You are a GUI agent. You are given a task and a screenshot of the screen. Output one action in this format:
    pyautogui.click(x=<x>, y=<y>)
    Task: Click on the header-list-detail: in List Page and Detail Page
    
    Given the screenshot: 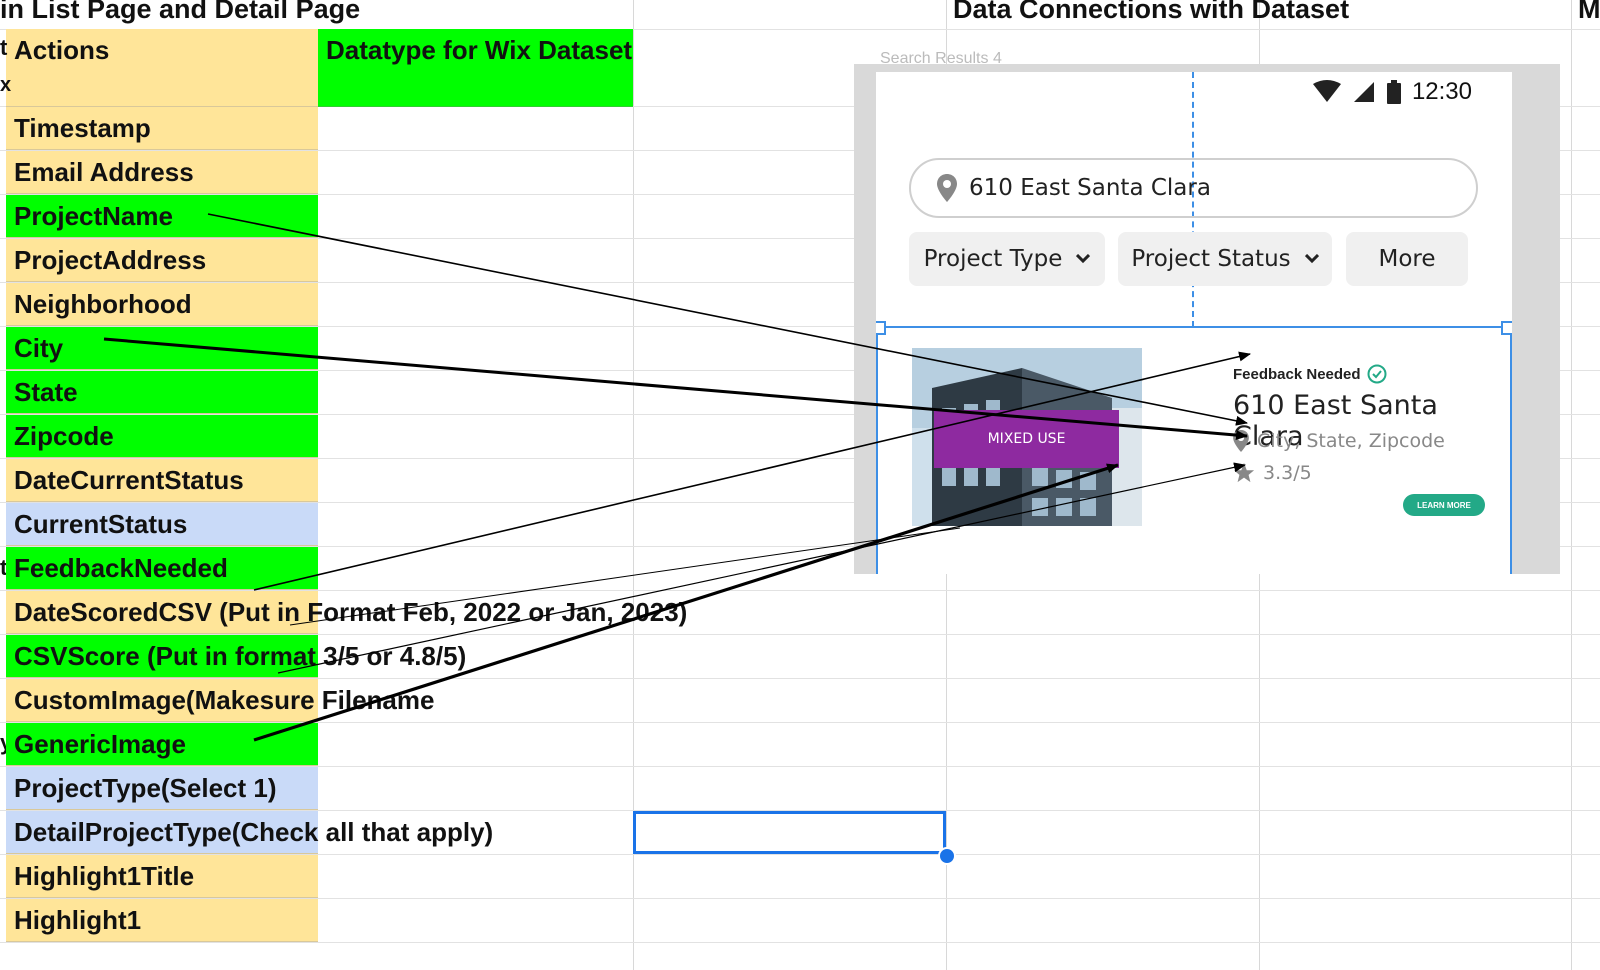 What is the action you would take?
    pyautogui.click(x=180, y=12)
    